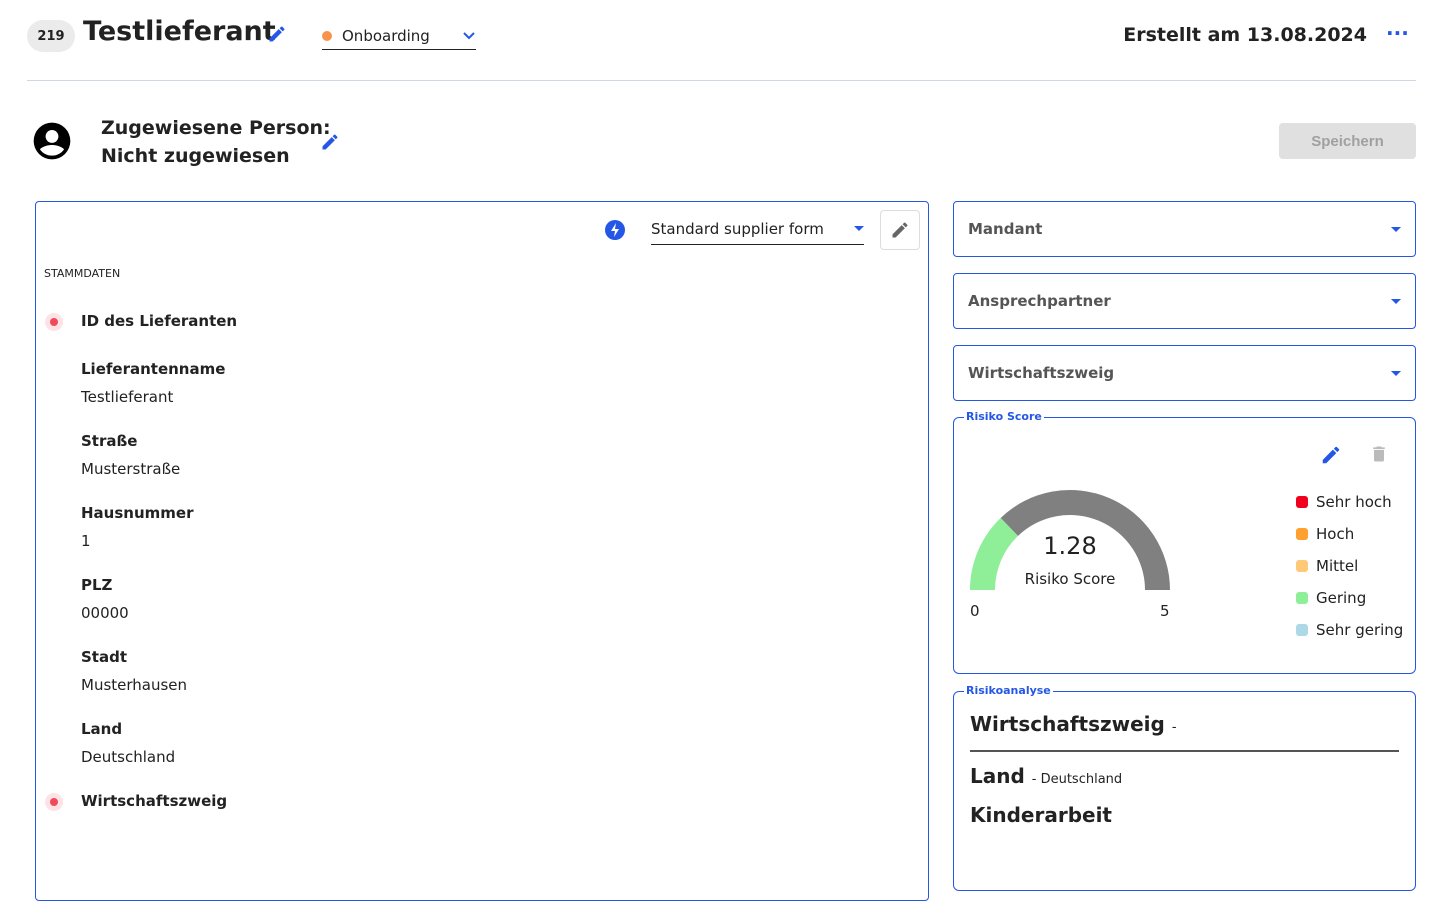 The height and width of the screenshot is (901, 1433). I want to click on pencil-icon, so click(900, 230).